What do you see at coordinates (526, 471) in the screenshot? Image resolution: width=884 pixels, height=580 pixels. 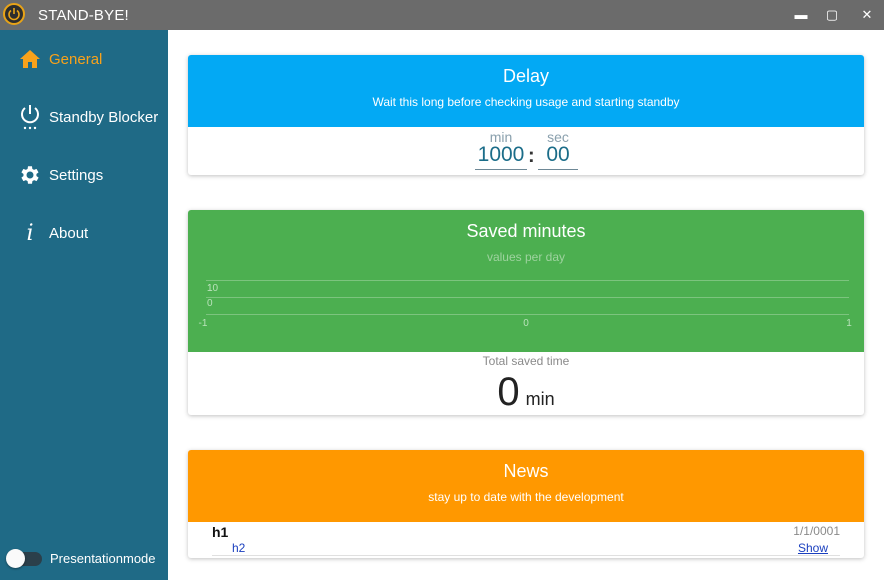 I see `news-title: News` at bounding box center [526, 471].